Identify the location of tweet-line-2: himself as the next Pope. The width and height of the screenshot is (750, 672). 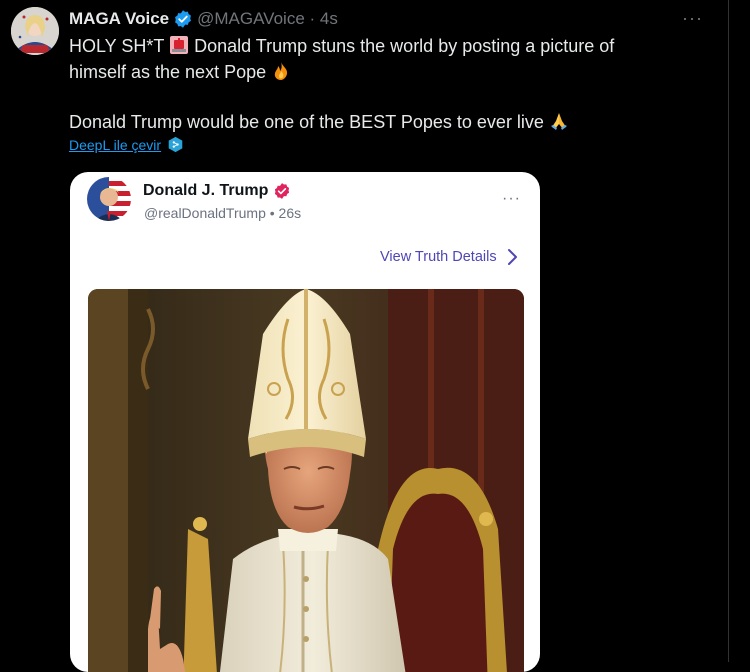
(379, 72).